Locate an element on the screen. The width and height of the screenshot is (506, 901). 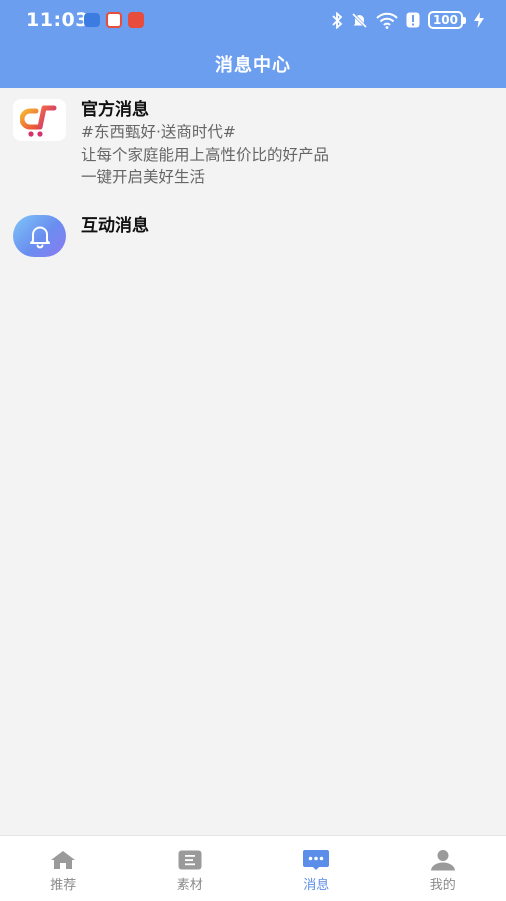
user-icon is located at coordinates (443, 860).